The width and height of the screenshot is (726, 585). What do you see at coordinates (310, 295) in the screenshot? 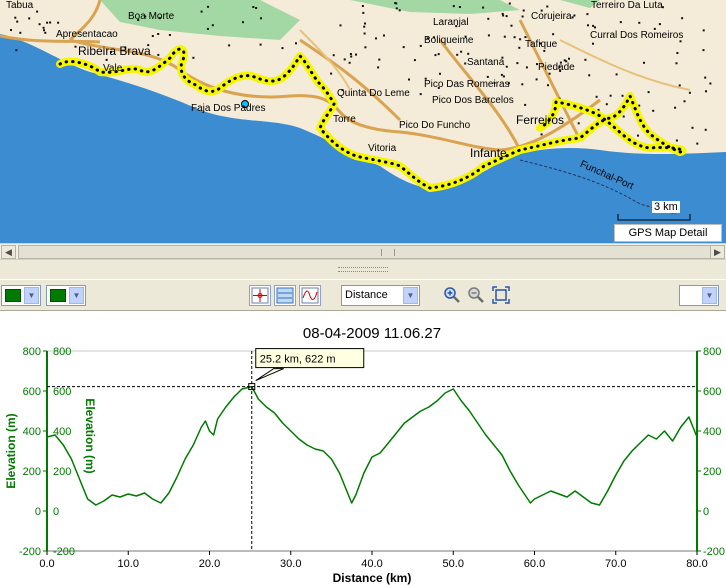
I see `wave-graph-icon` at bounding box center [310, 295].